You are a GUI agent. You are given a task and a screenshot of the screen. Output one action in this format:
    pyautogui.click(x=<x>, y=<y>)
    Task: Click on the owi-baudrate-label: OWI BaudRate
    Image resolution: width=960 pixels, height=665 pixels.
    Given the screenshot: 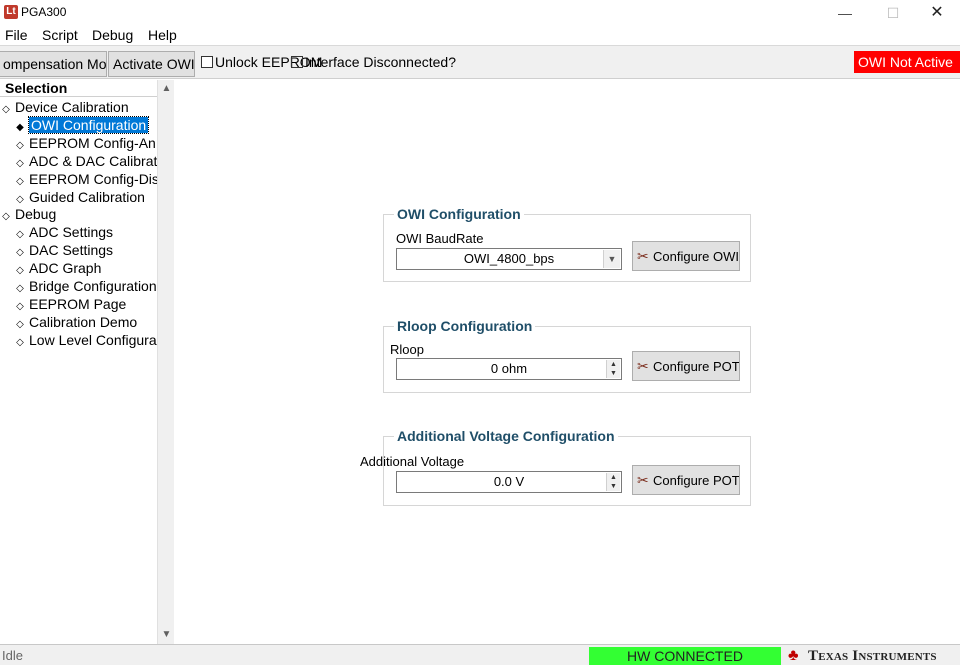 What is the action you would take?
    pyautogui.click(x=440, y=238)
    